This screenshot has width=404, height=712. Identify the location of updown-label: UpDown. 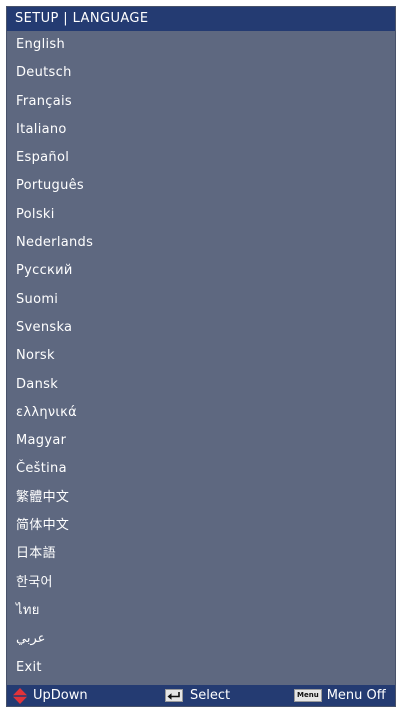
(60, 695).